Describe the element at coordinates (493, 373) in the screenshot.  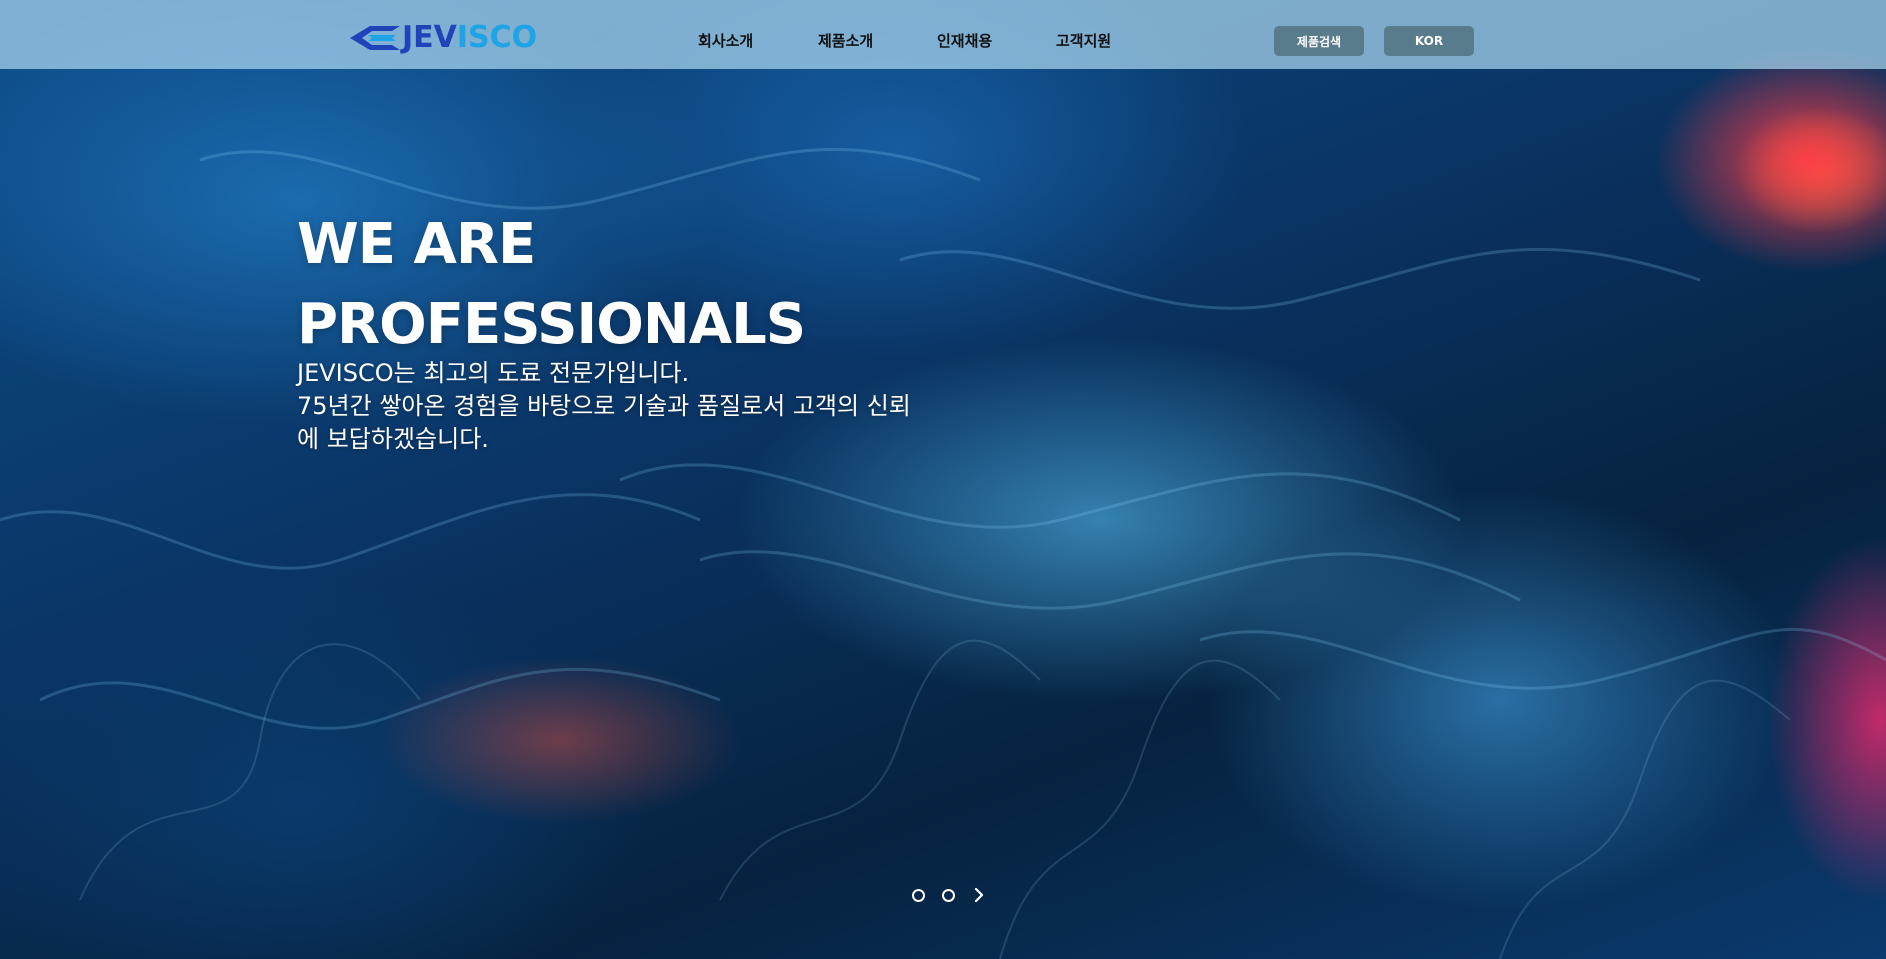
I see `hero-description-line-1: JEVISCO는 최고의 도료 전문가입니다.` at that location.